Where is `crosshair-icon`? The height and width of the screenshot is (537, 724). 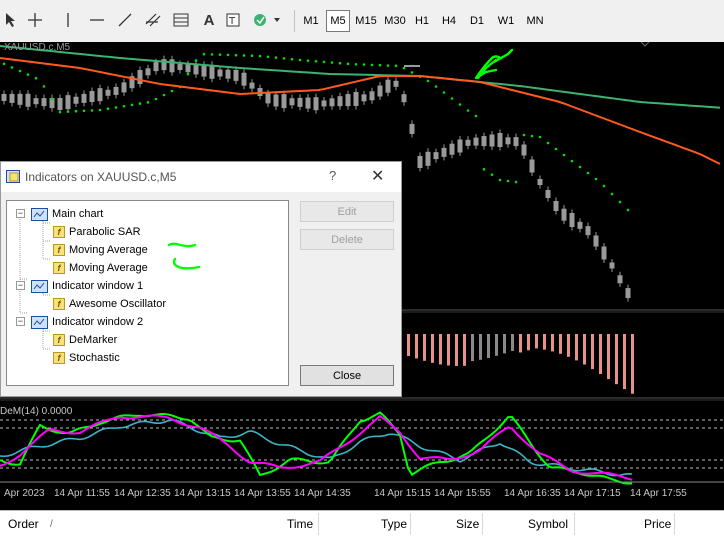 crosshair-icon is located at coordinates (35, 20).